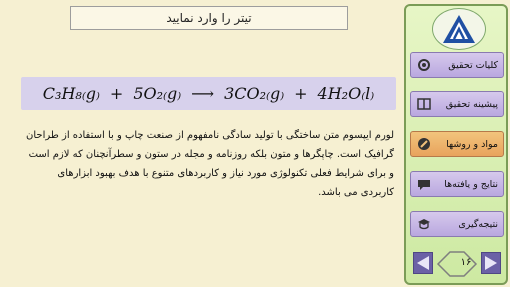 Image resolution: width=510 pixels, height=287 pixels. I want to click on menu-button-literature: پیشینه تحقیق, so click(457, 104).